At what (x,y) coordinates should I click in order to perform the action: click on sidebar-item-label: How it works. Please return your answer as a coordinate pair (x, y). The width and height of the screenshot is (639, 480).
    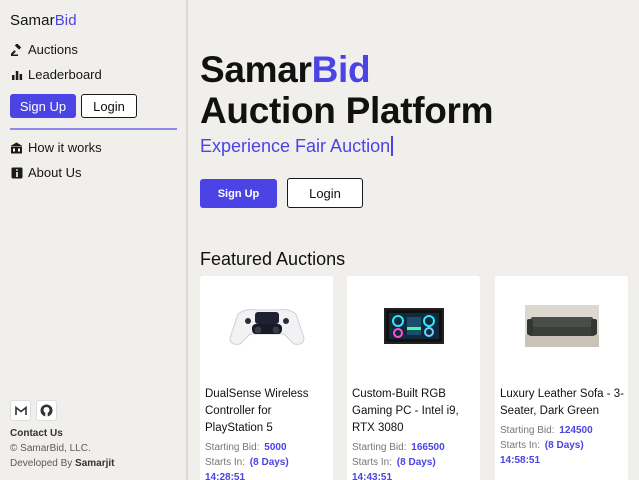
    Looking at the image, I should click on (65, 147).